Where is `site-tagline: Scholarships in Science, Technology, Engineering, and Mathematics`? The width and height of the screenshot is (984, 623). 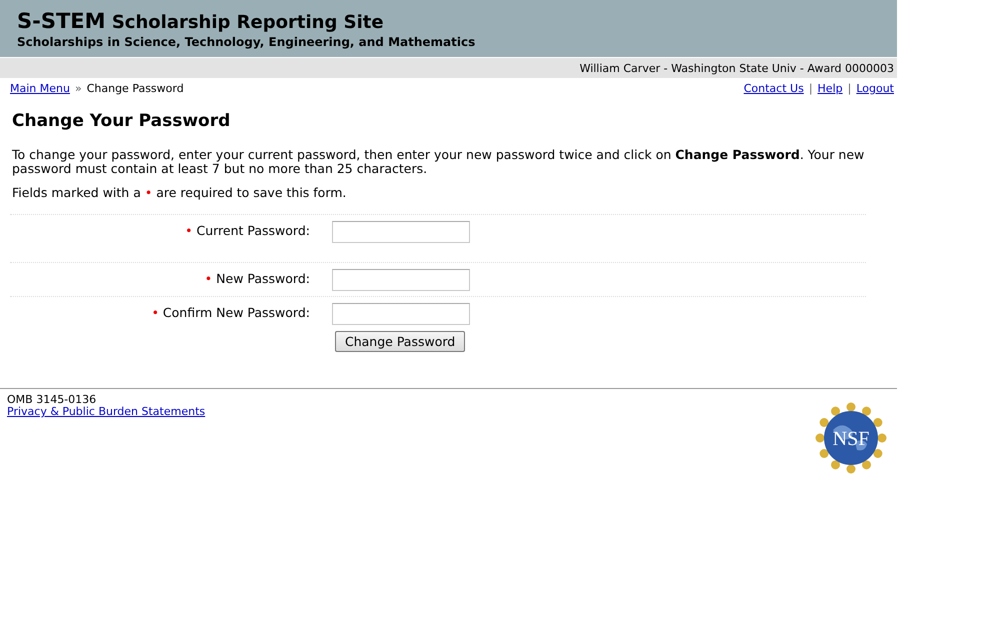
site-tagline: Scholarships in Science, Technology, Engineering, and Mathematics is located at coordinates (246, 42).